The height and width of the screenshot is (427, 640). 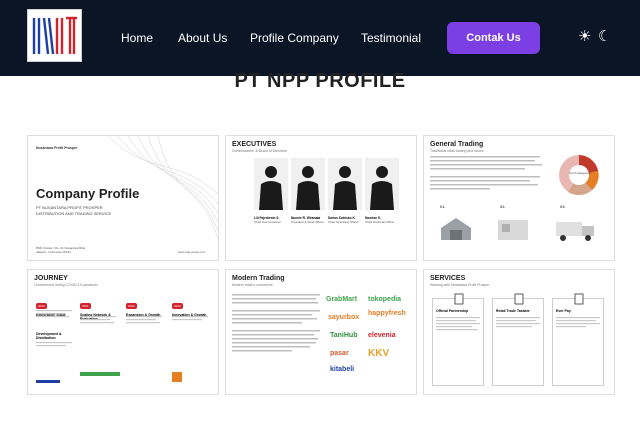 I want to click on card-subtitle: Modern retail e-commerce, so click(x=252, y=285).